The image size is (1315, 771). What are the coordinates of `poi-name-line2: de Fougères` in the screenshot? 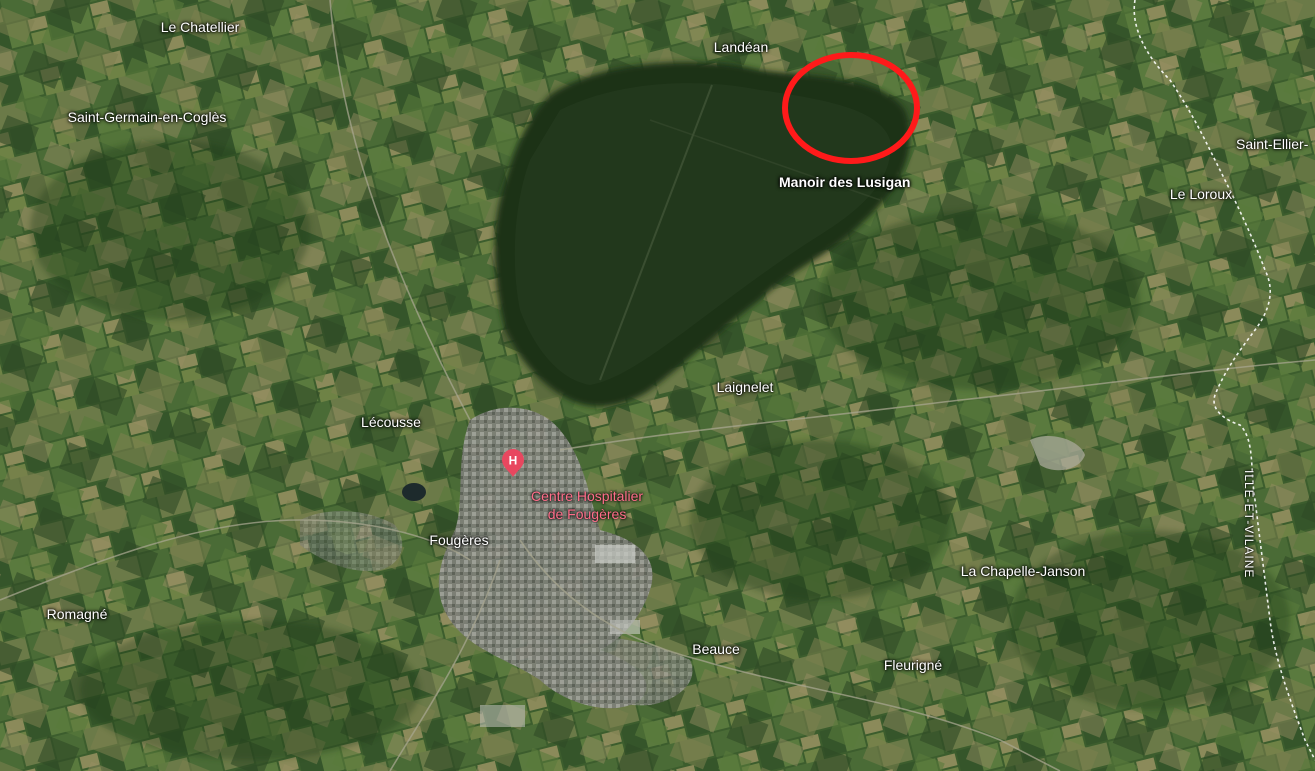 It's located at (587, 514).